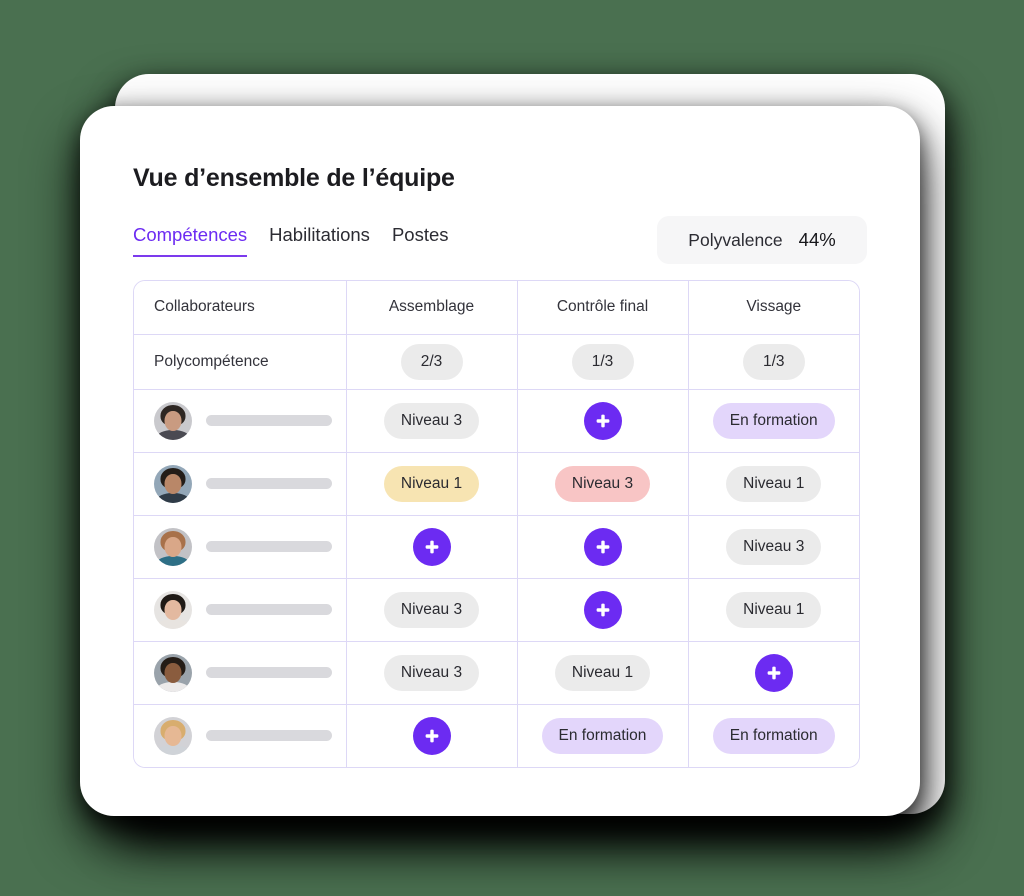 This screenshot has height=896, width=1024. I want to click on polycompetence-row: Polycompétence 2/3 1/3 1/3, so click(496, 362).